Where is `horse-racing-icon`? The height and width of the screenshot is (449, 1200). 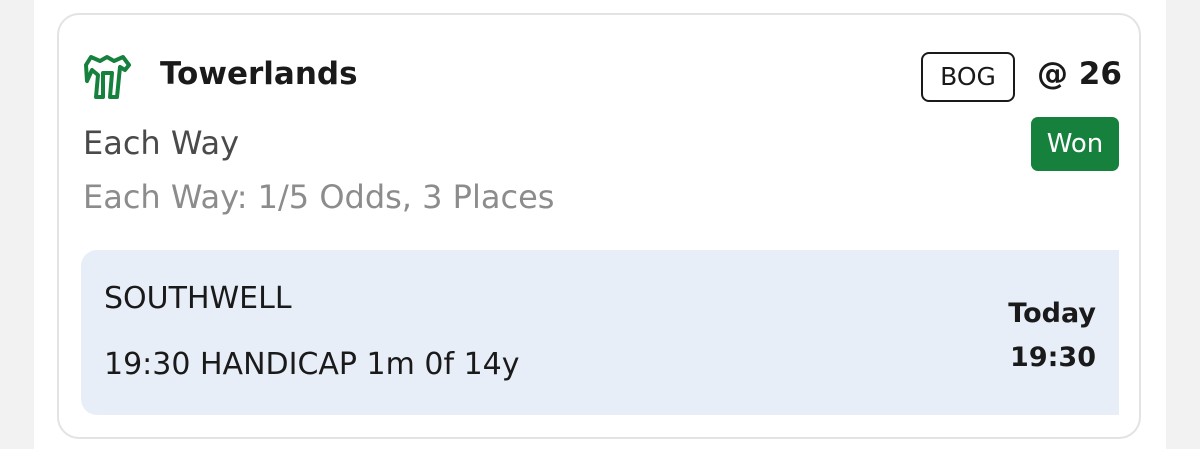
horse-racing-icon is located at coordinates (107, 77).